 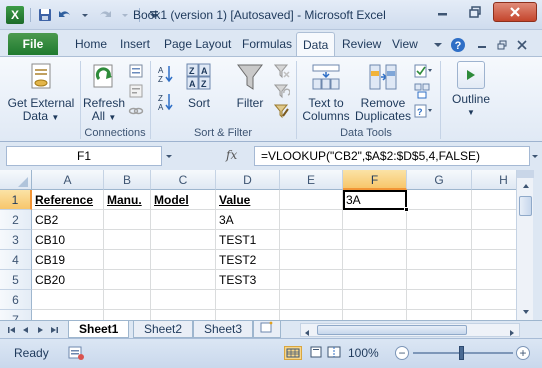 I want to click on column-header-e: E, so click(x=311, y=180).